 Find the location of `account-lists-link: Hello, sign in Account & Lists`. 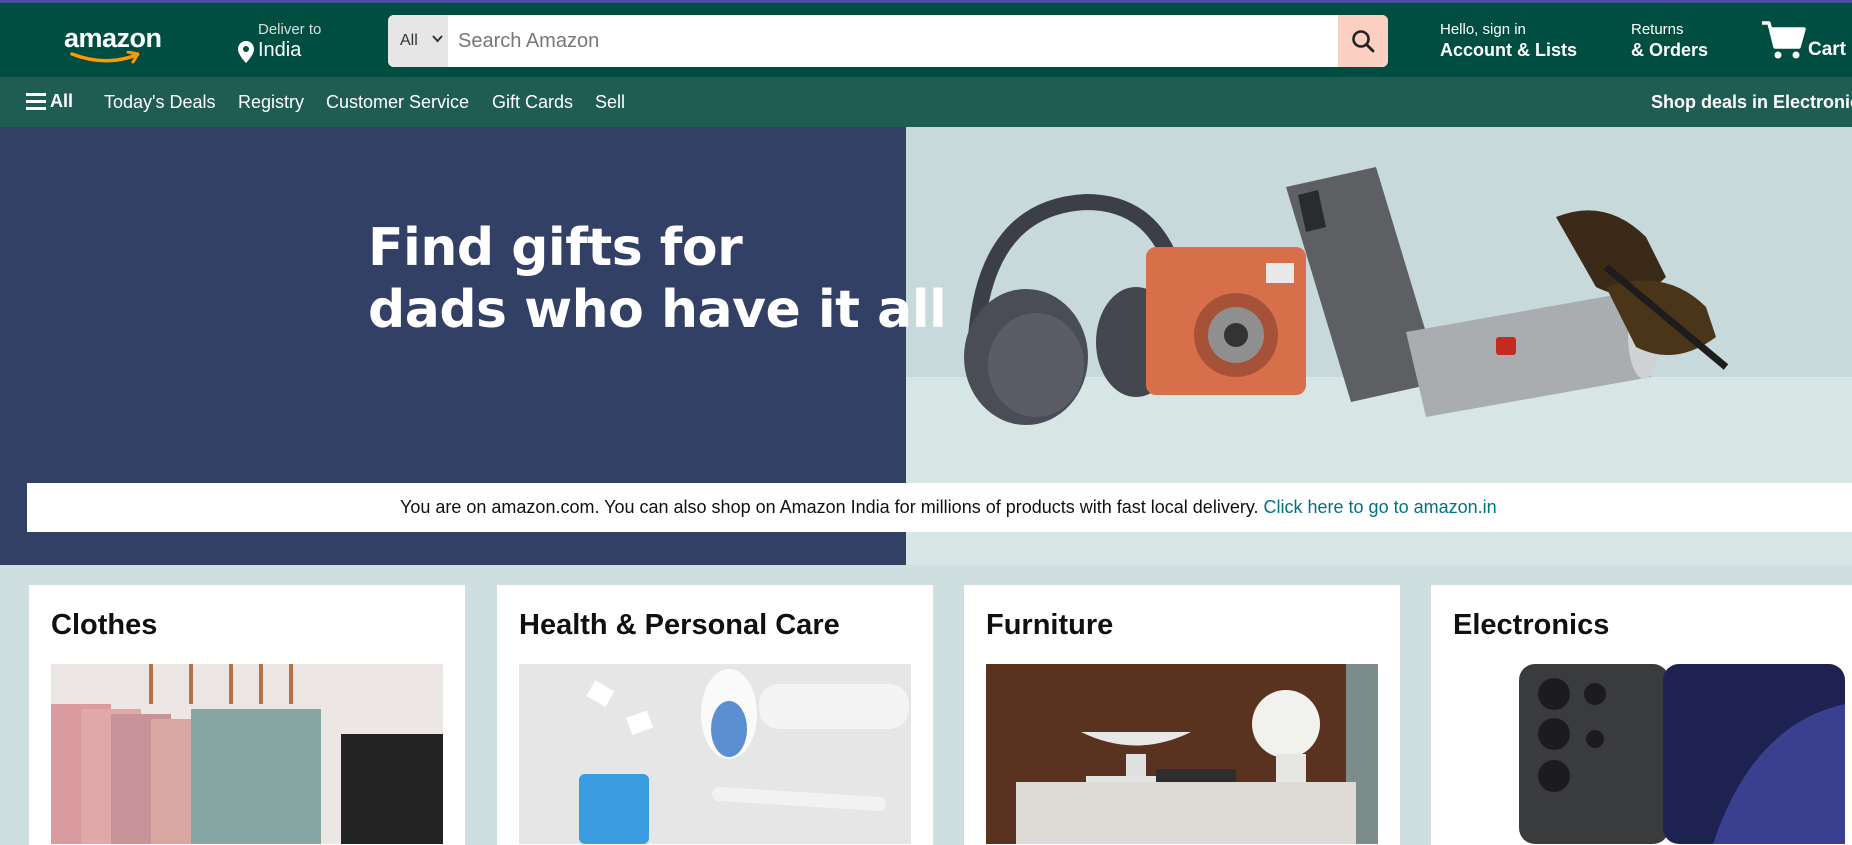

account-lists-link: Hello, sign in Account & Lists is located at coordinates (1508, 41).